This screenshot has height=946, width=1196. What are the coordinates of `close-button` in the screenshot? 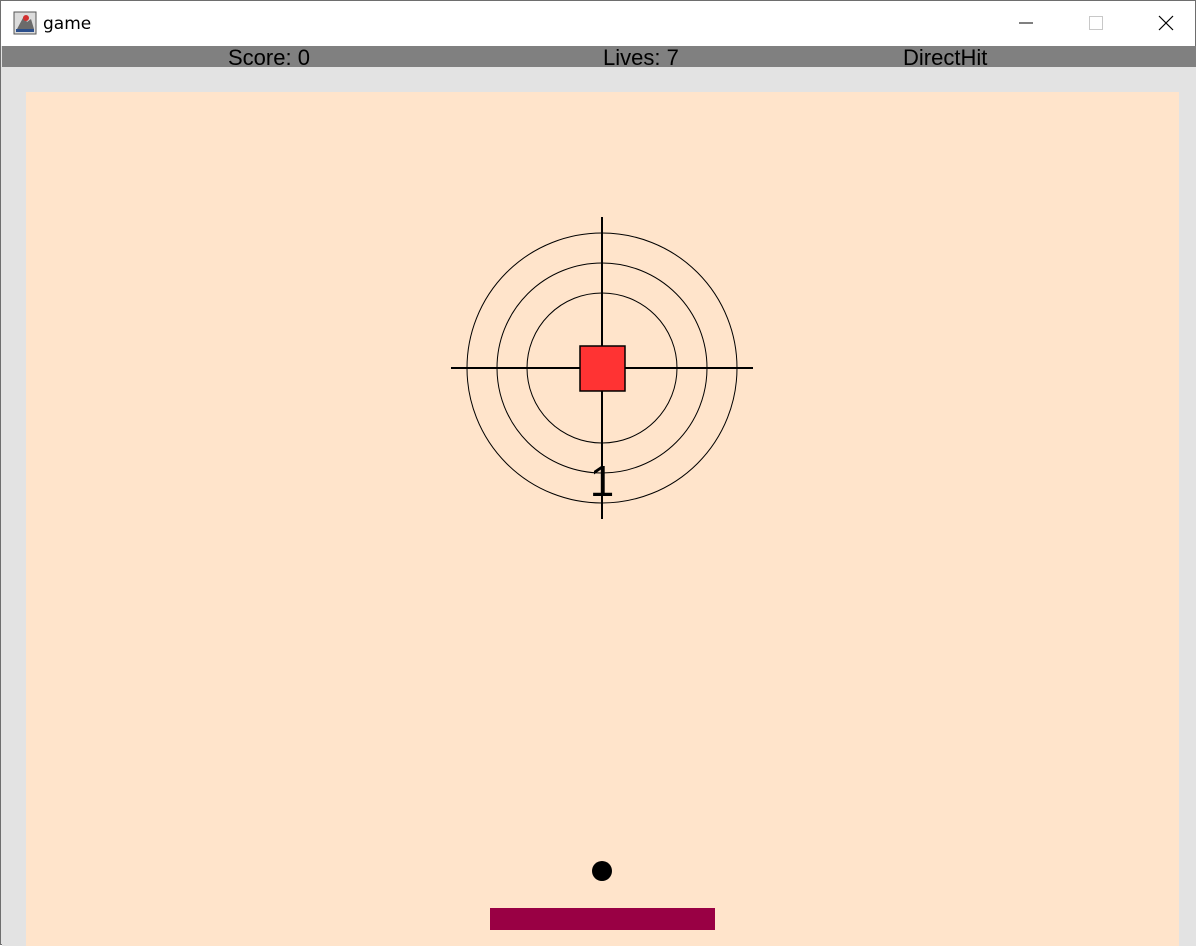 It's located at (1163, 23).